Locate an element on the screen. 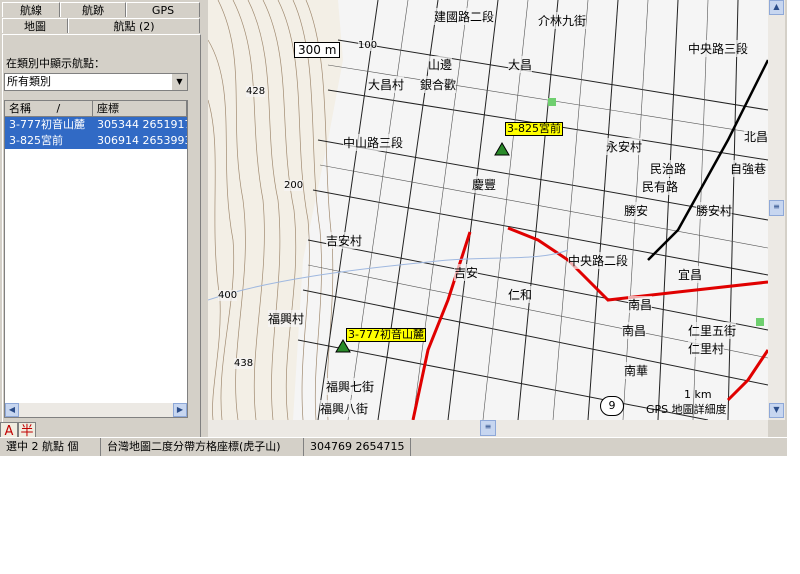 The height and width of the screenshot is (574, 800). road-label: 吉安 is located at coordinates (466, 272).